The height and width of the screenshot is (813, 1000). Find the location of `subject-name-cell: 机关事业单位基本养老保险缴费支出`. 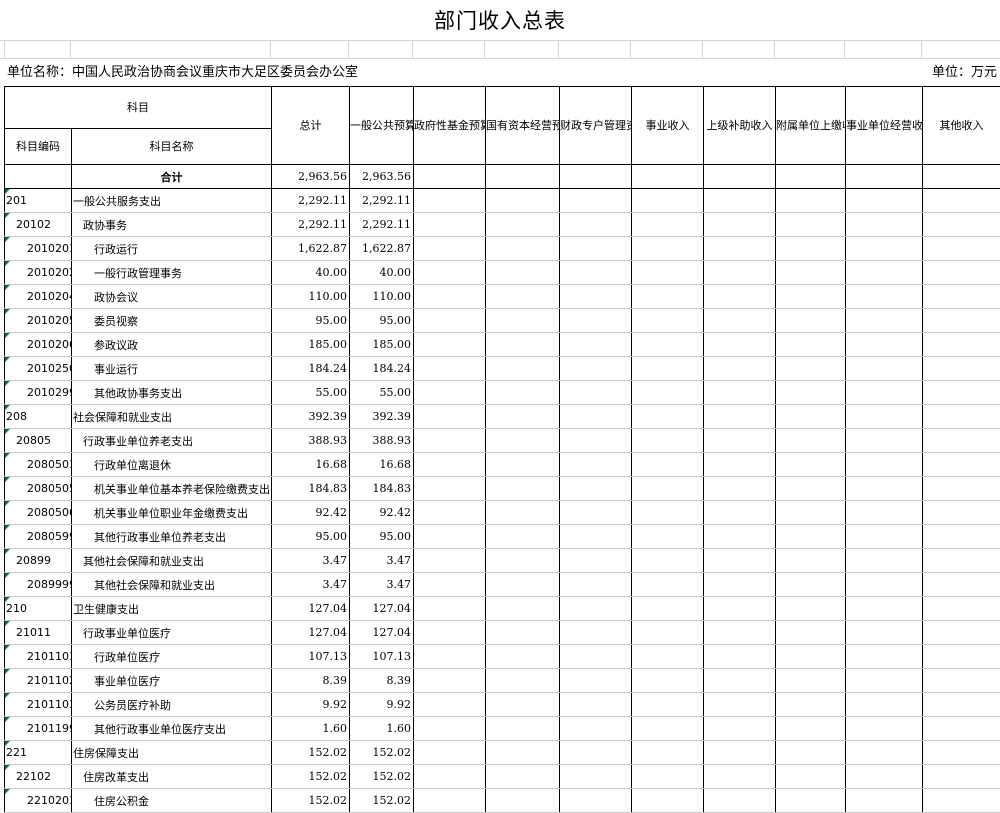

subject-name-cell: 机关事业单位基本养老保险缴费支出 is located at coordinates (172, 489).